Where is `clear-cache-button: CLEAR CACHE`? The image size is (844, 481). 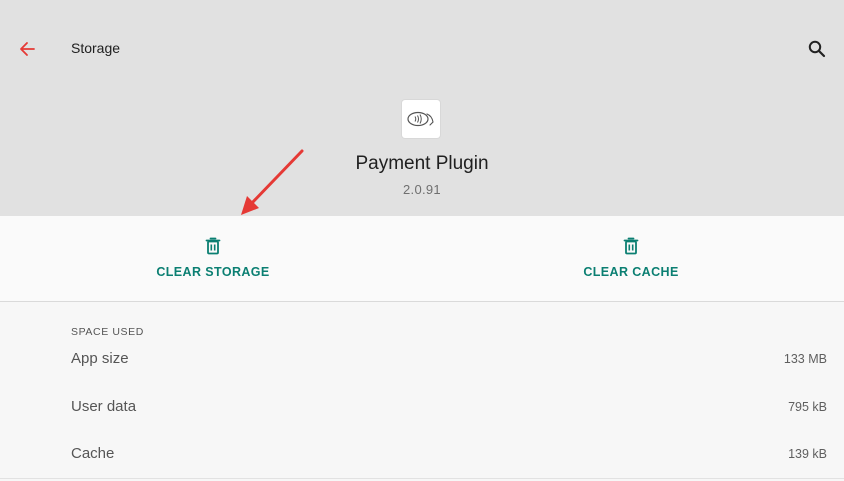 clear-cache-button: CLEAR CACHE is located at coordinates (631, 258).